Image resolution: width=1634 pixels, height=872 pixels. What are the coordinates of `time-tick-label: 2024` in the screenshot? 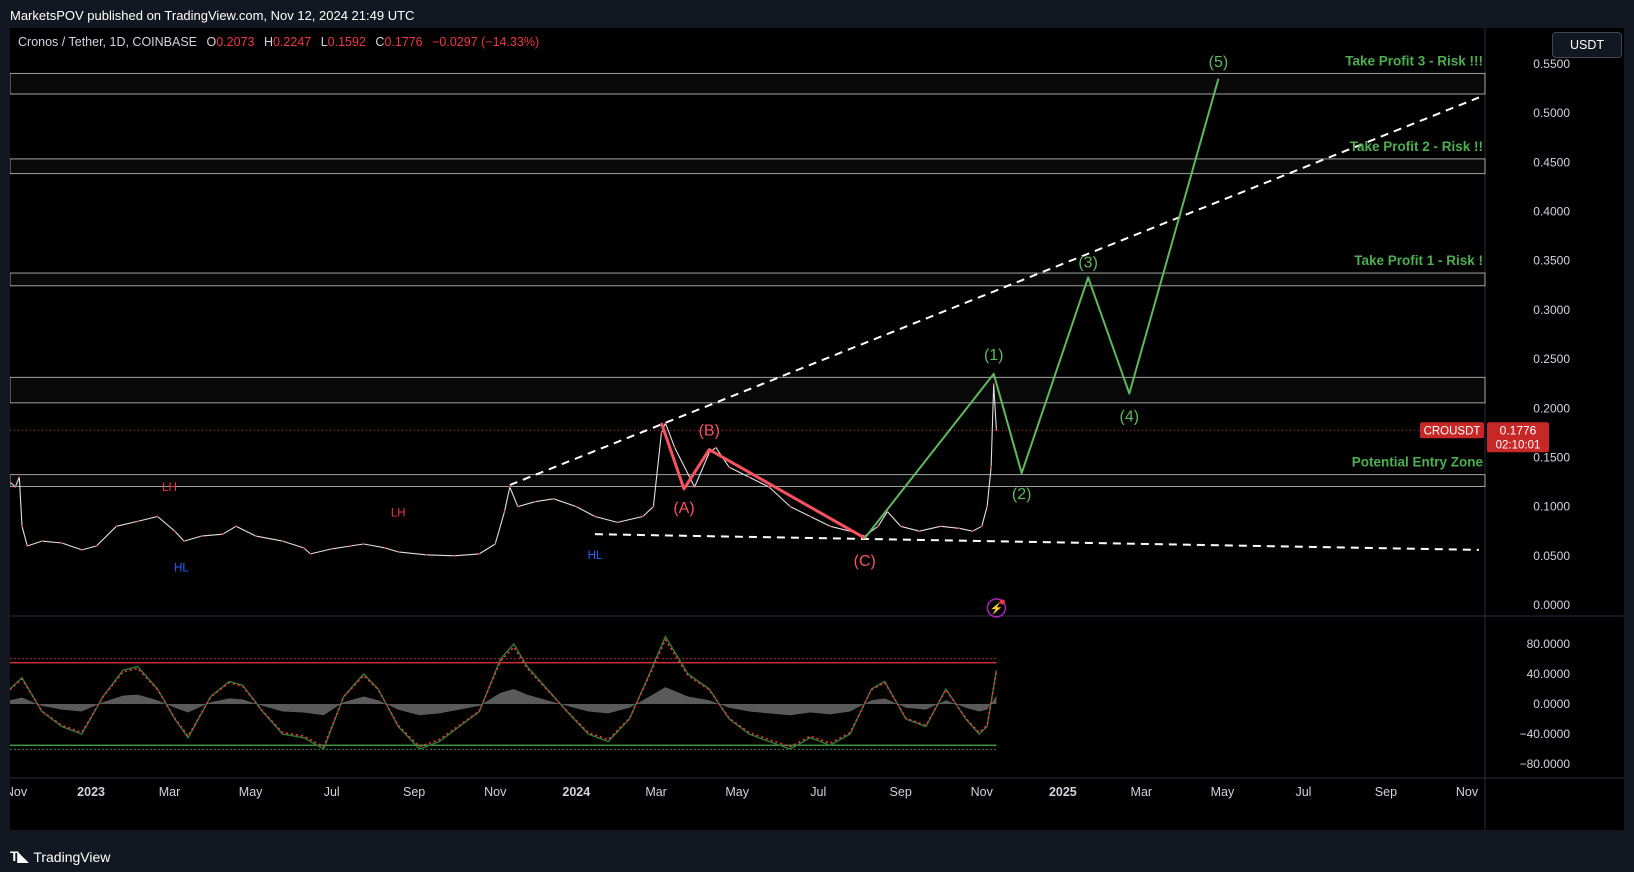 It's located at (576, 792).